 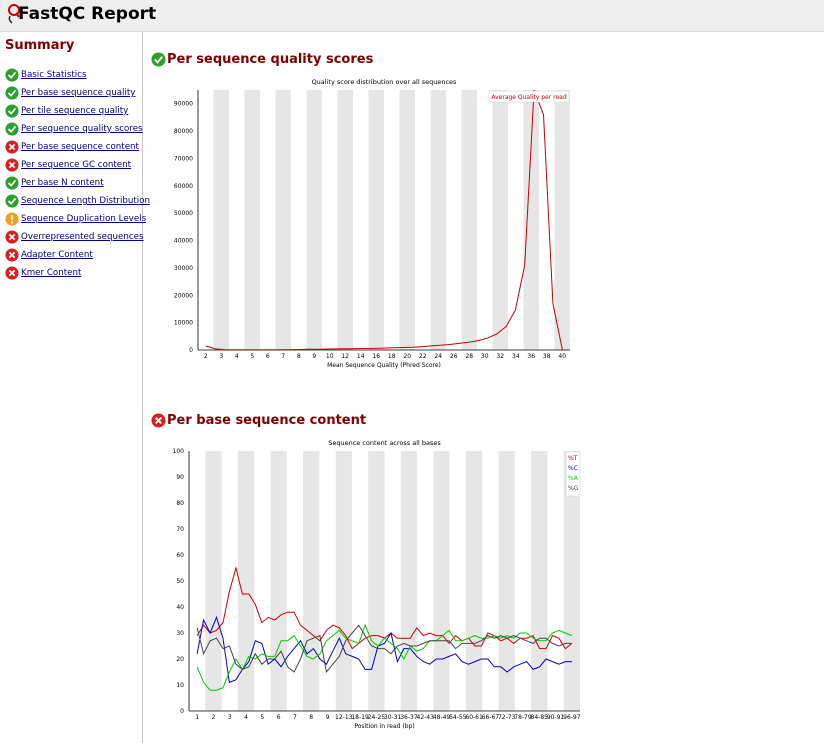 I want to click on y-tick-label: 40000, so click(x=183, y=241).